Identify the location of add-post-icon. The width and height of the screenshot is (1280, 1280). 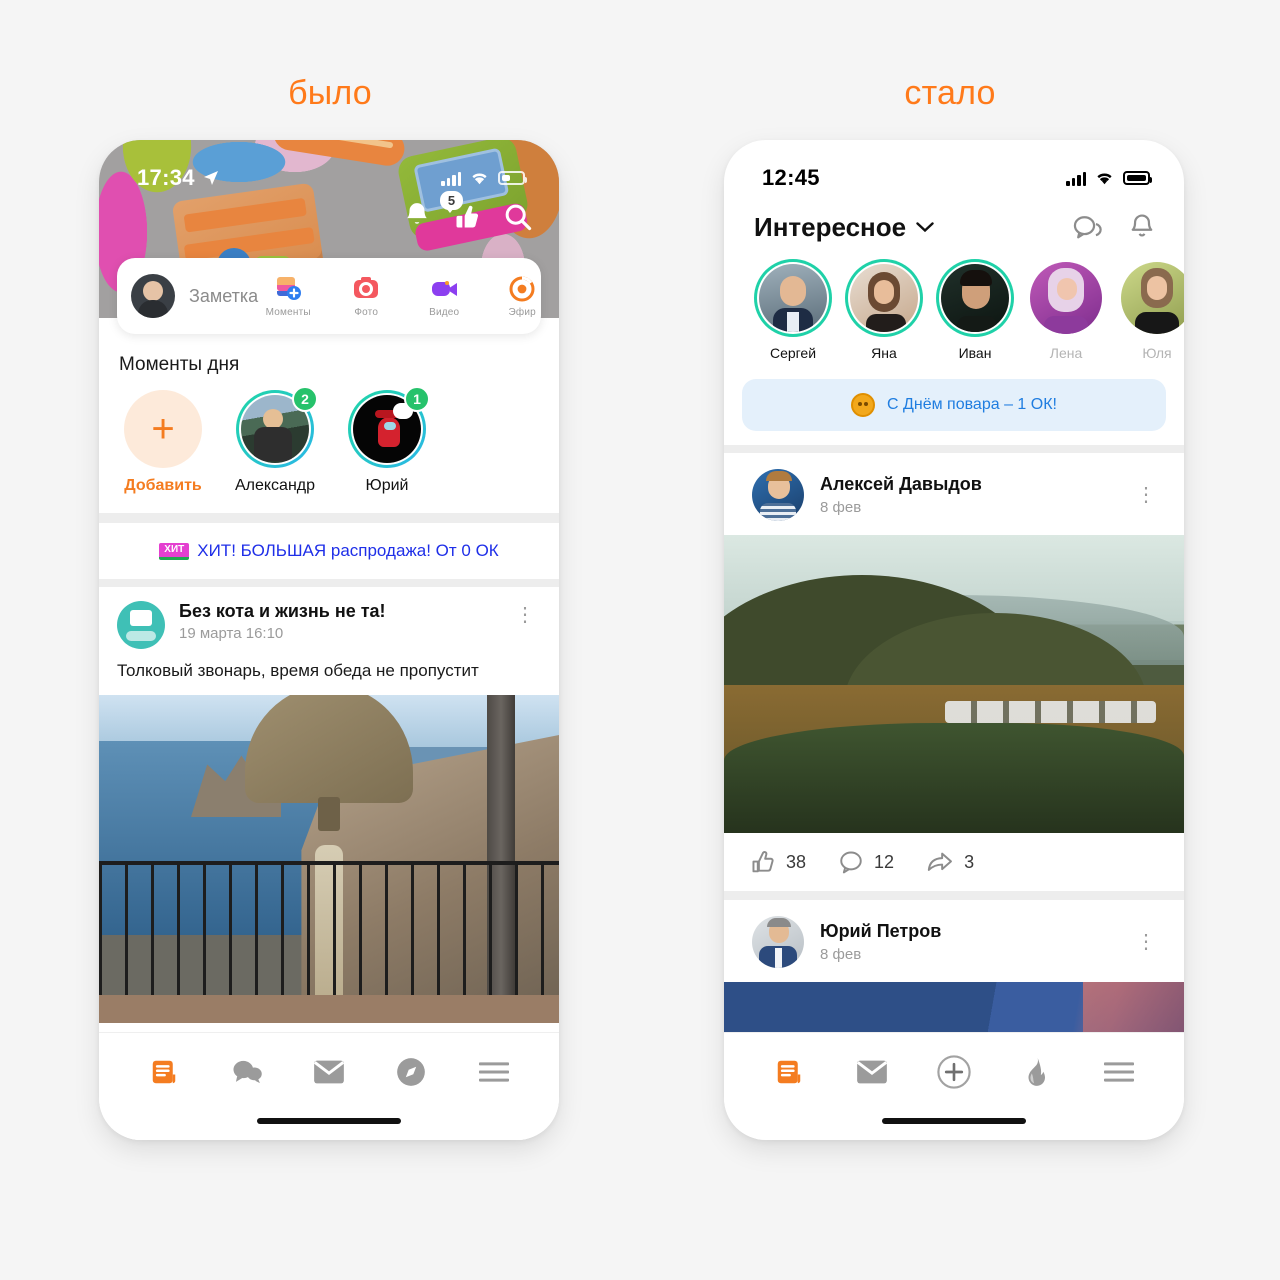
(954, 1072).